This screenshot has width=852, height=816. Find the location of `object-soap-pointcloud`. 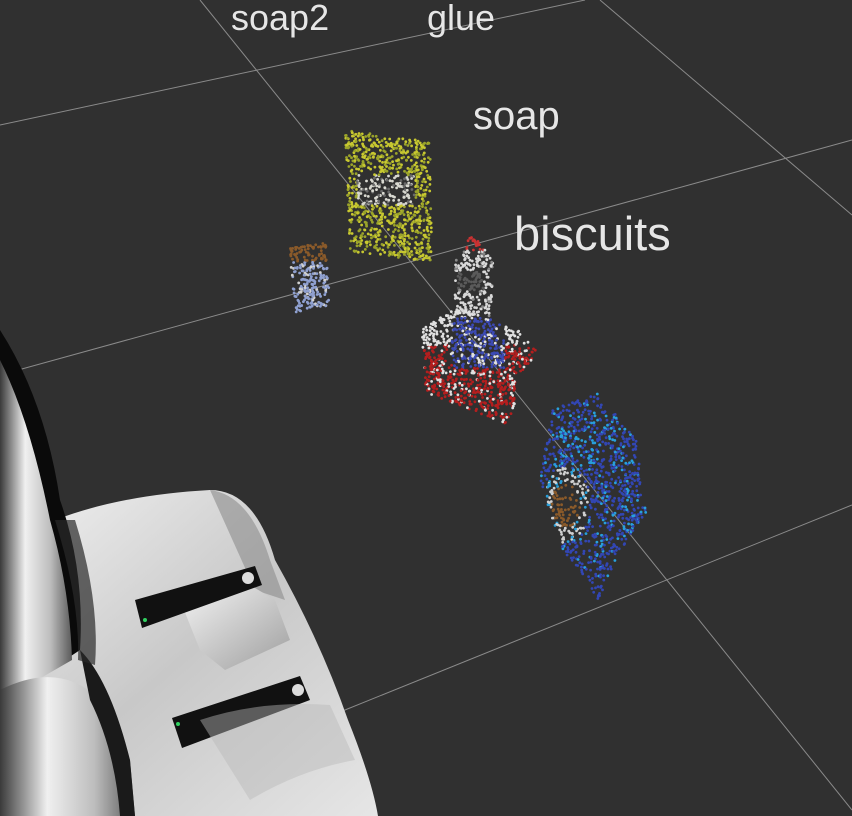

object-soap-pointcloud is located at coordinates (310, 278).